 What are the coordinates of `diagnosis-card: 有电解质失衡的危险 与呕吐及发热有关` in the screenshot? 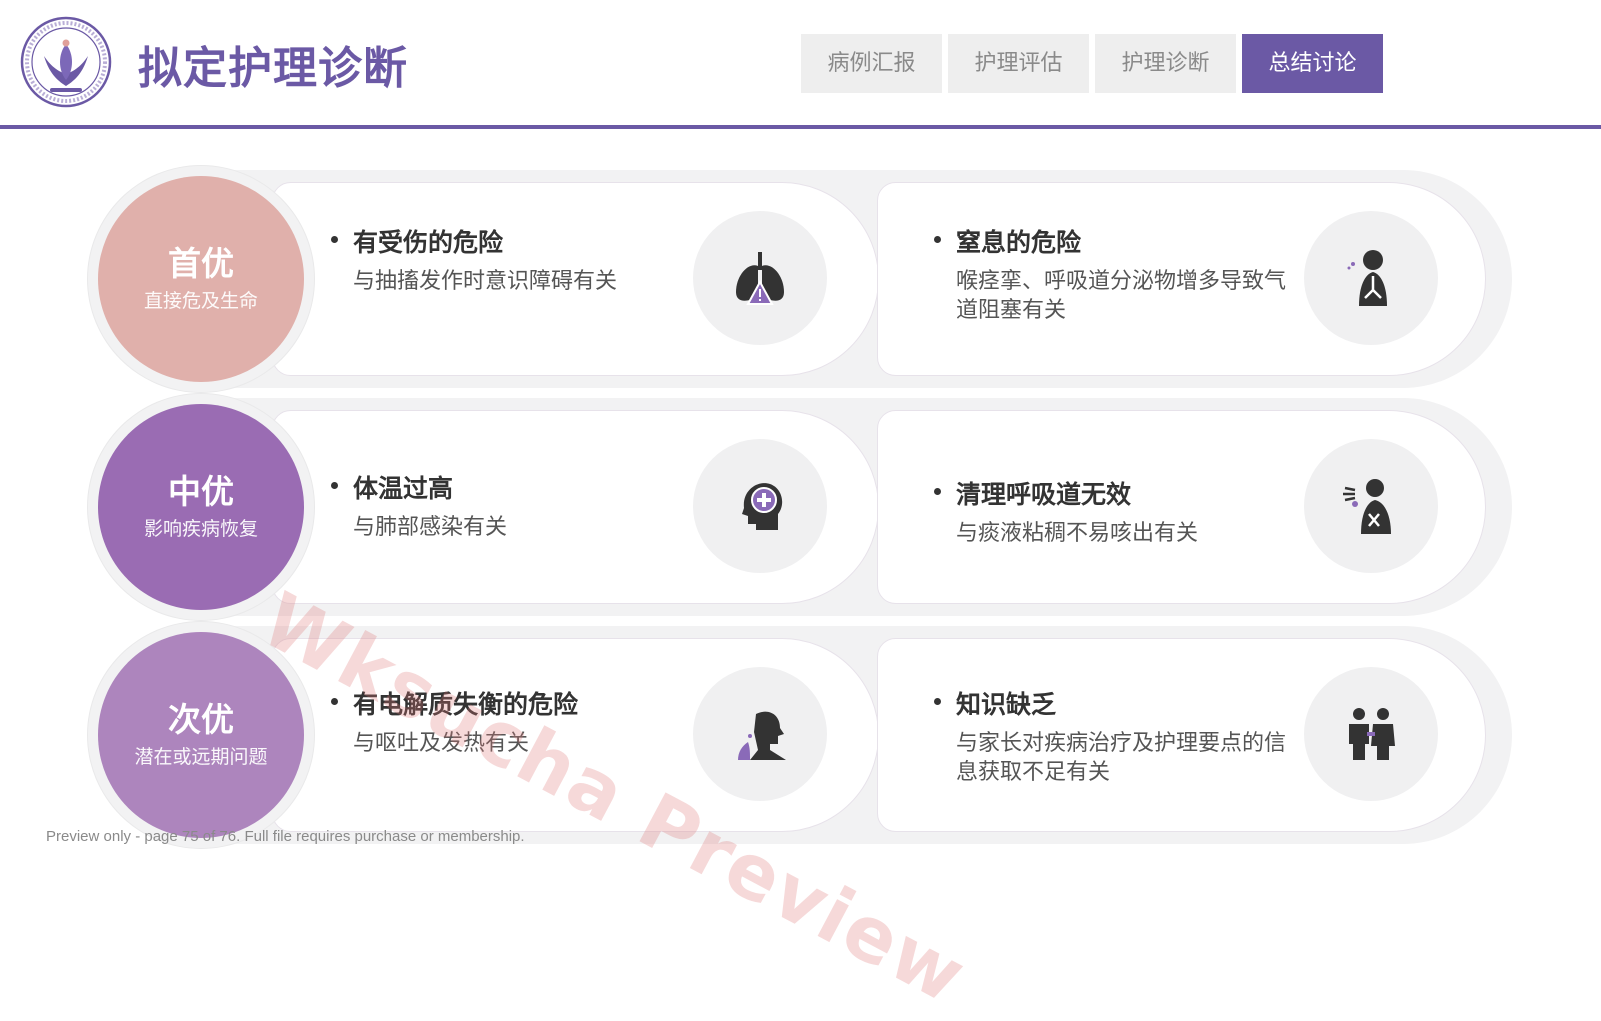 It's located at (575, 735).